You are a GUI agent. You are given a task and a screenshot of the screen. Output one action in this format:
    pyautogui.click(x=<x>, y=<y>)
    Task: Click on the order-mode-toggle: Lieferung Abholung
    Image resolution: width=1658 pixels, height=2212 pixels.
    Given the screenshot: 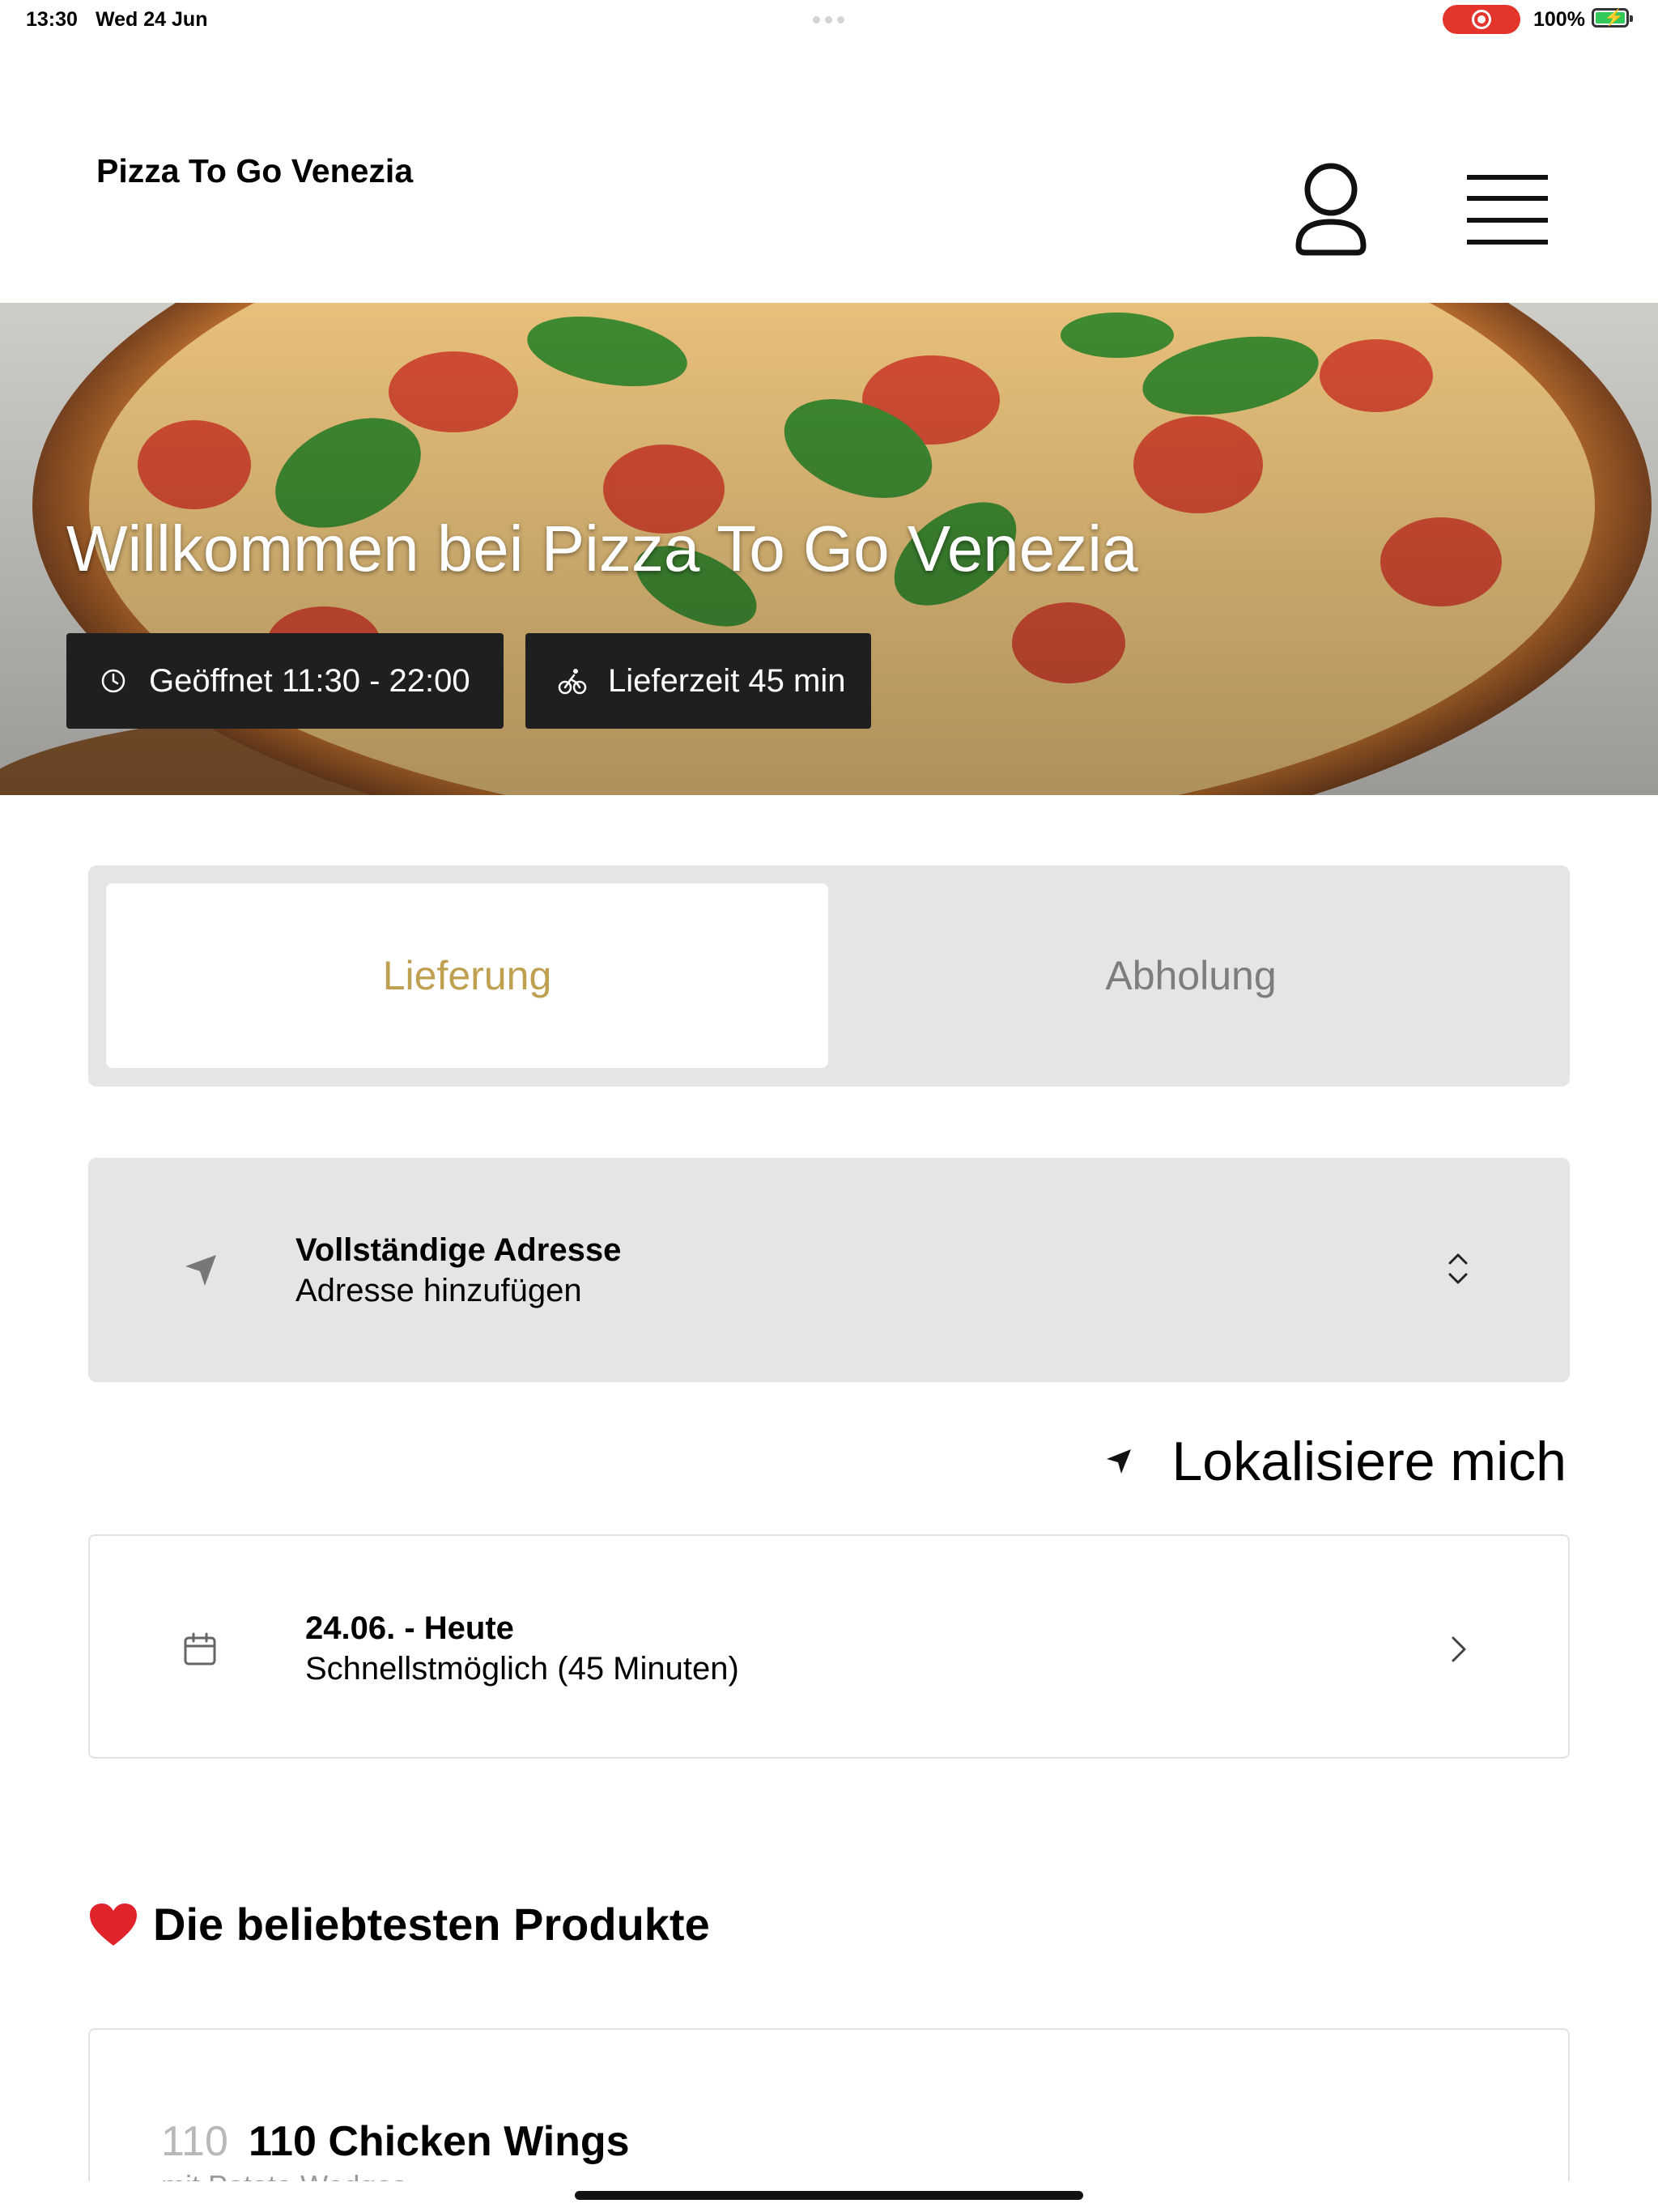 What is the action you would take?
    pyautogui.click(x=829, y=977)
    